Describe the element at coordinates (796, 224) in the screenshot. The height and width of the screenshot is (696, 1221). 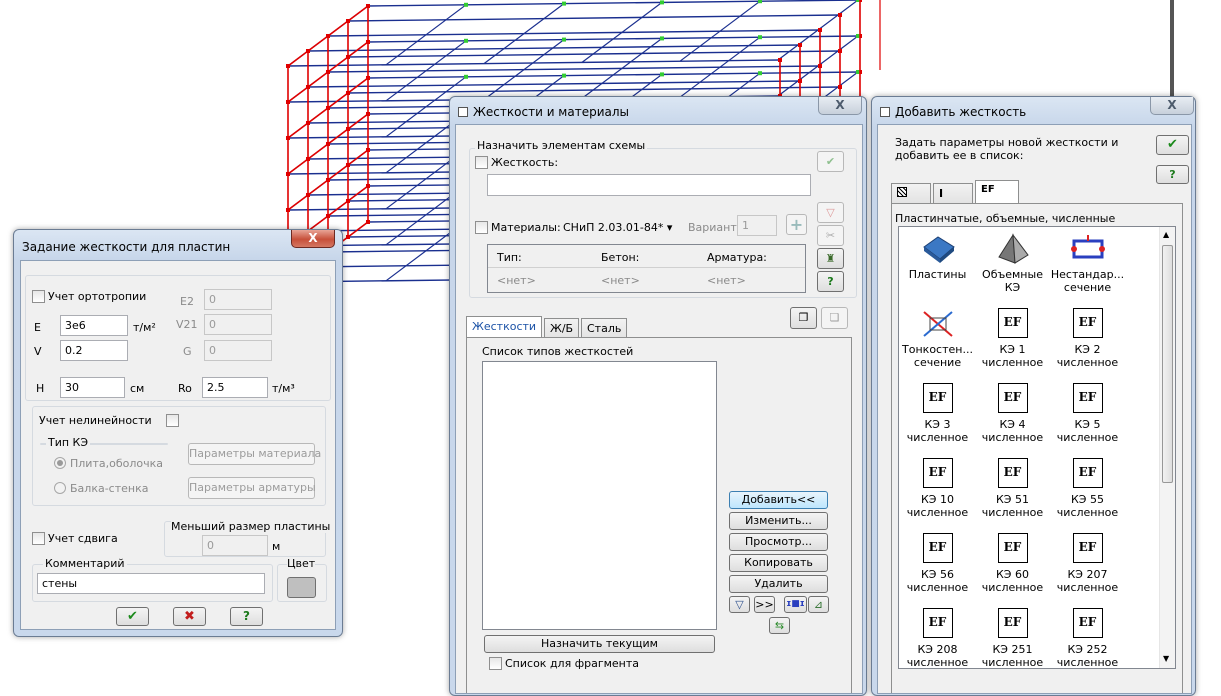
I see `add-material-button: +` at that location.